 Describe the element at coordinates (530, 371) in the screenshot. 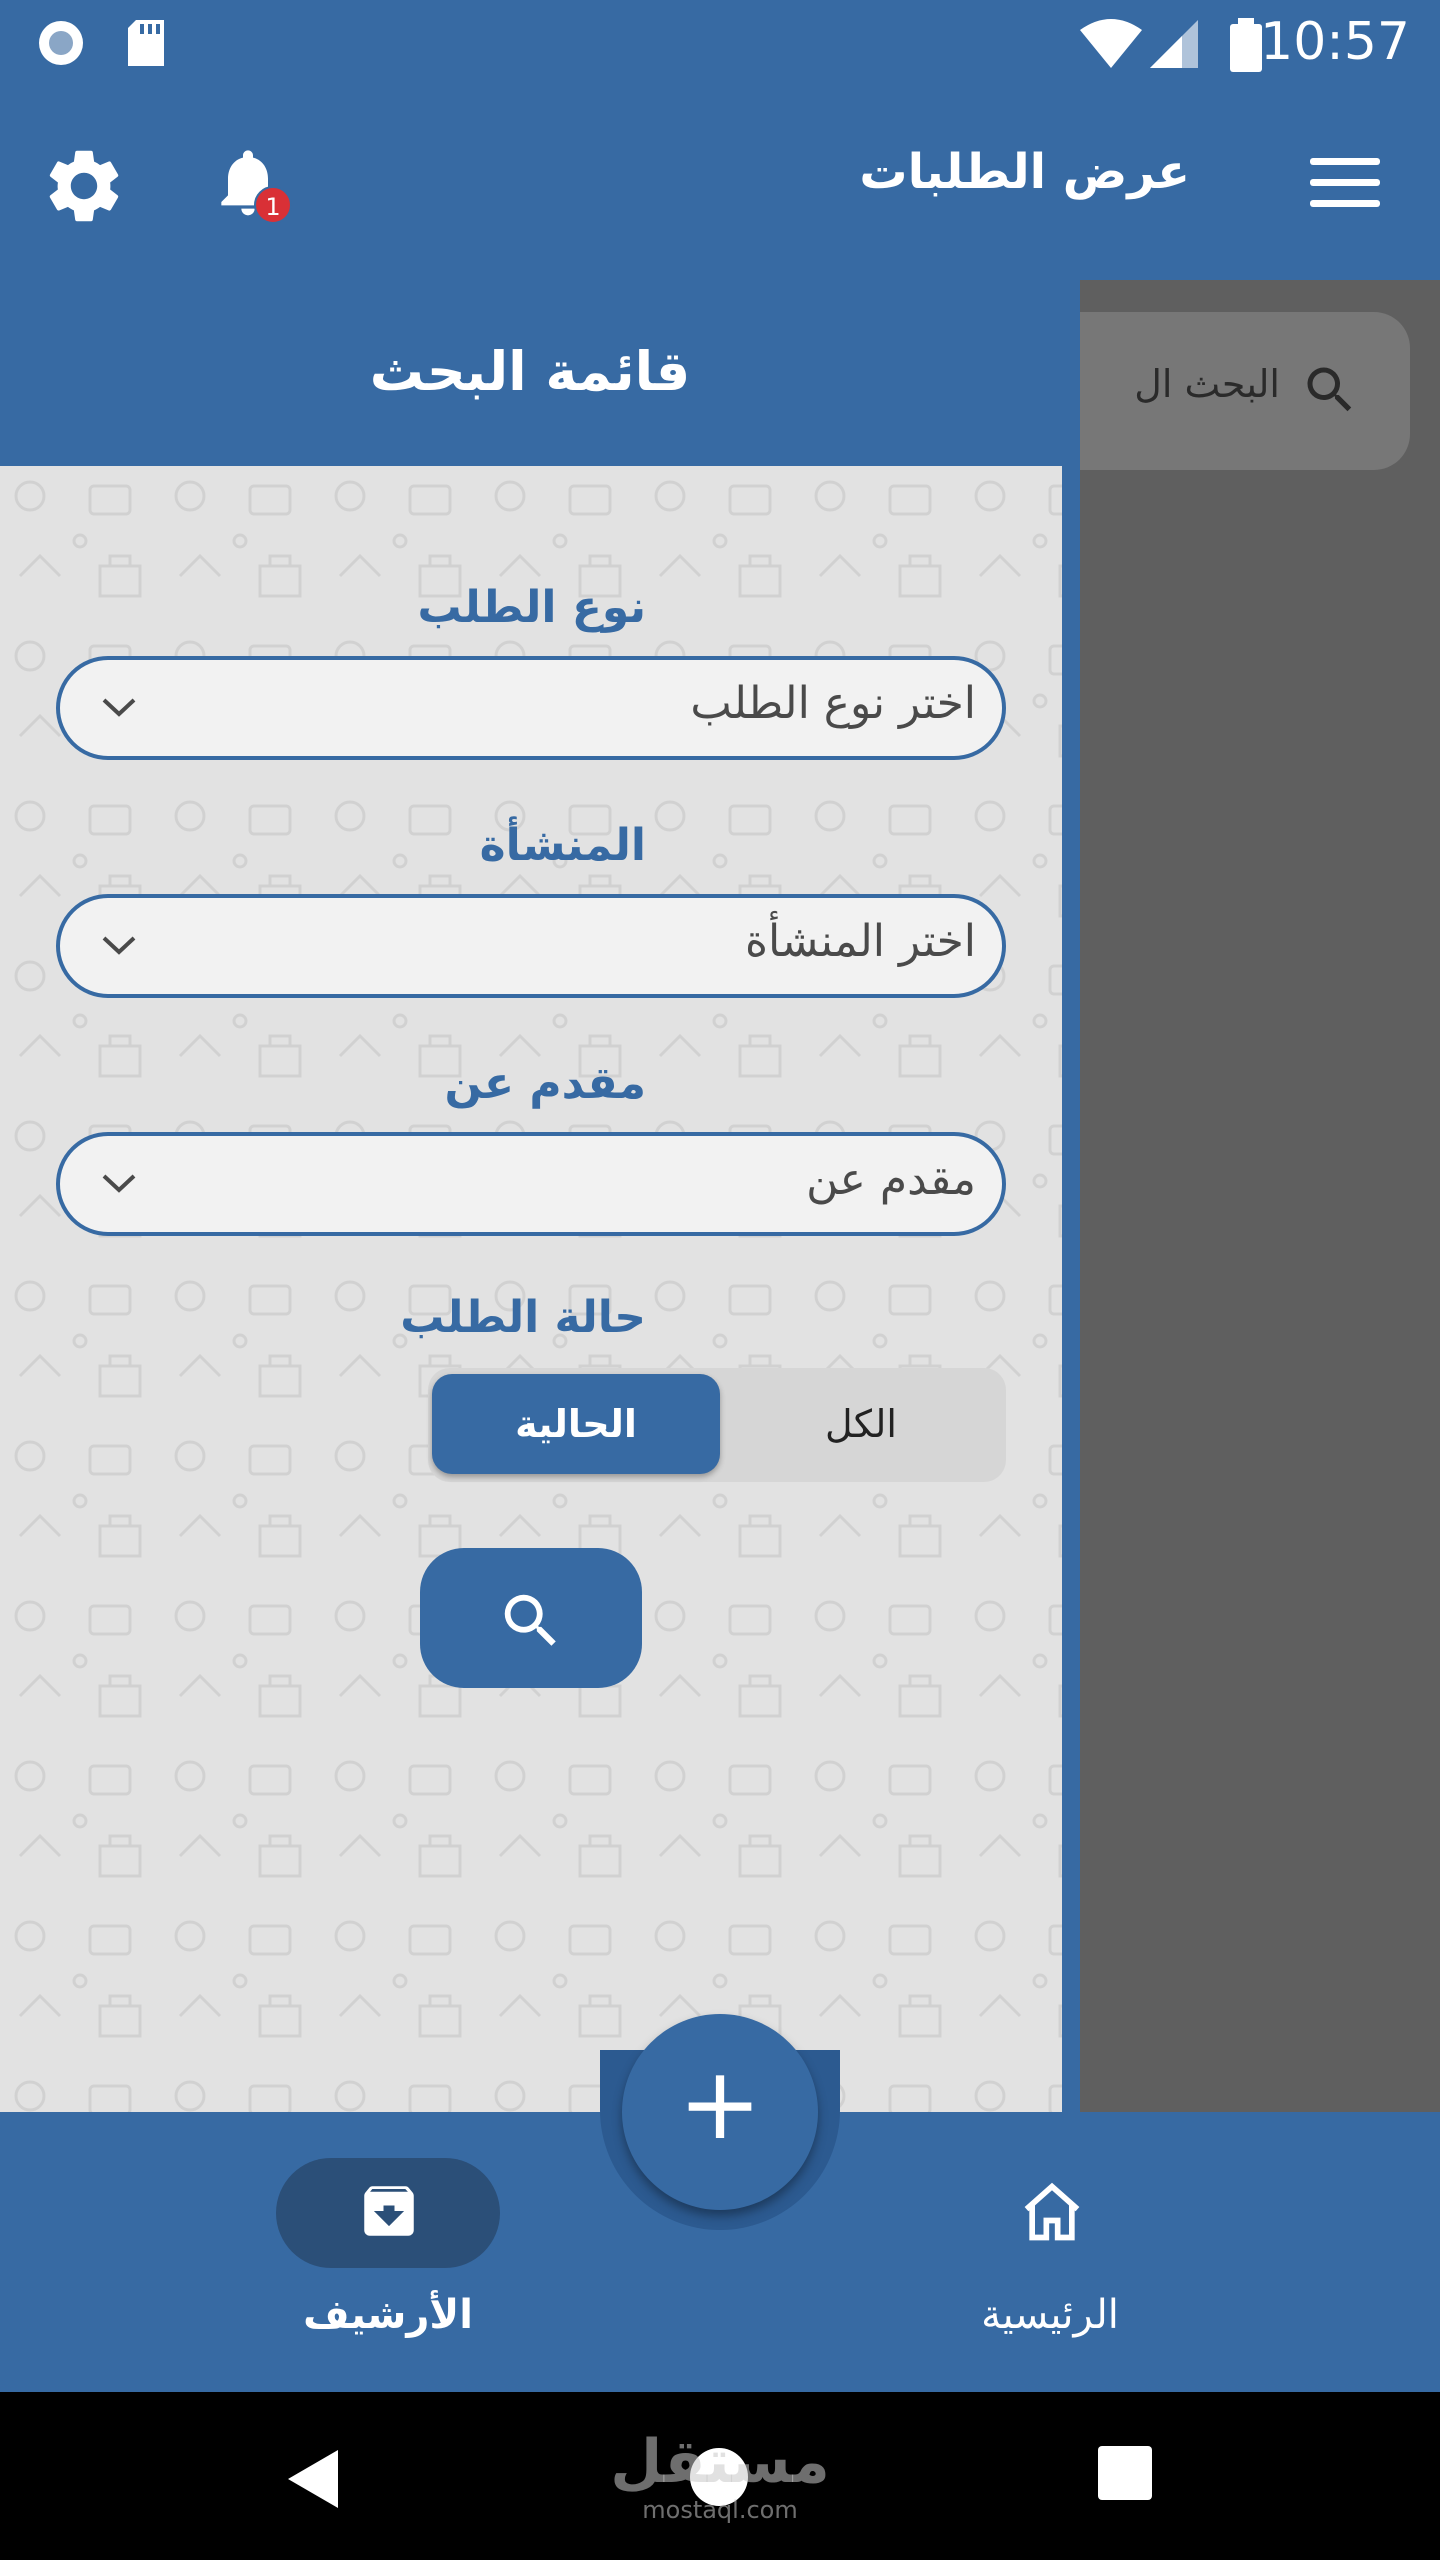

I see `drawer-title: قائمة البحث` at that location.